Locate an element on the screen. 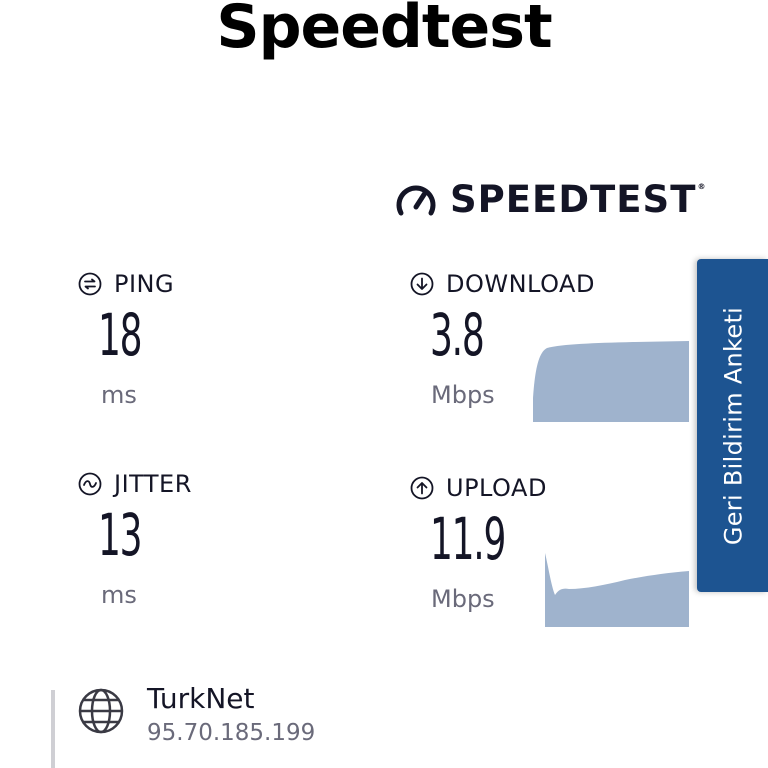 This screenshot has height=768, width=768. isp-divider is located at coordinates (53, 729).